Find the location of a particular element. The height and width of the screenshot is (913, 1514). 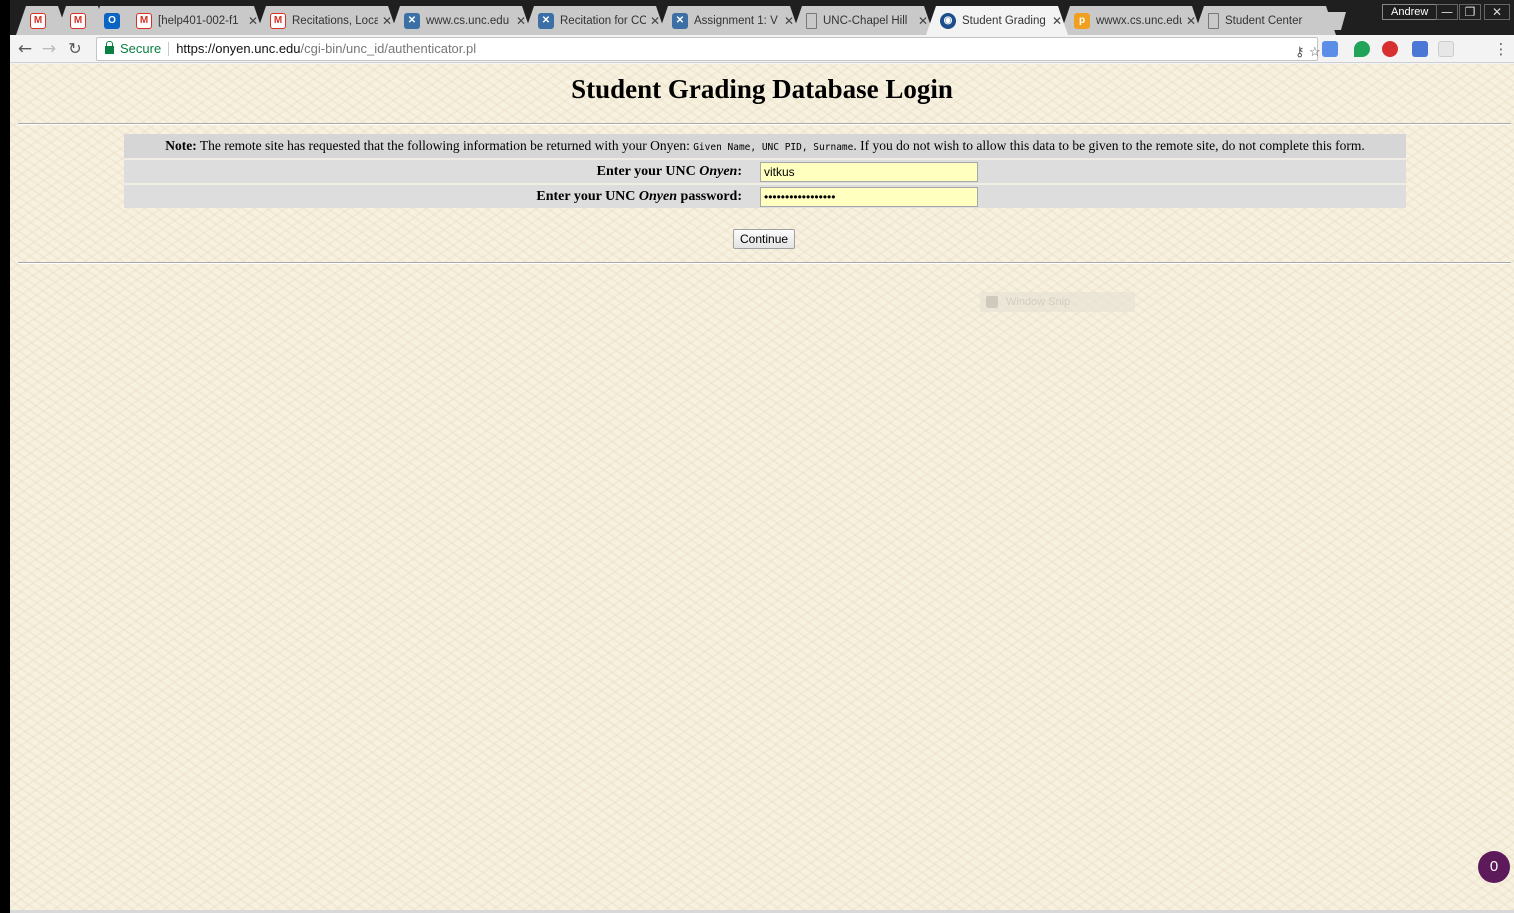

tab-assignment: ✕ Assignment 1: V ✕ is located at coordinates (729, 20).